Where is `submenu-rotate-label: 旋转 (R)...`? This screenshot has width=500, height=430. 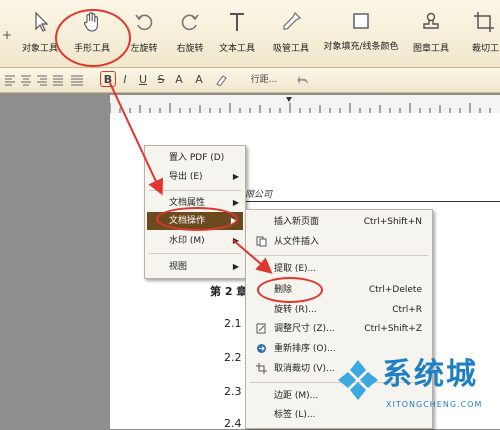
submenu-rotate-label: 旋转 (R)... is located at coordinates (295, 310).